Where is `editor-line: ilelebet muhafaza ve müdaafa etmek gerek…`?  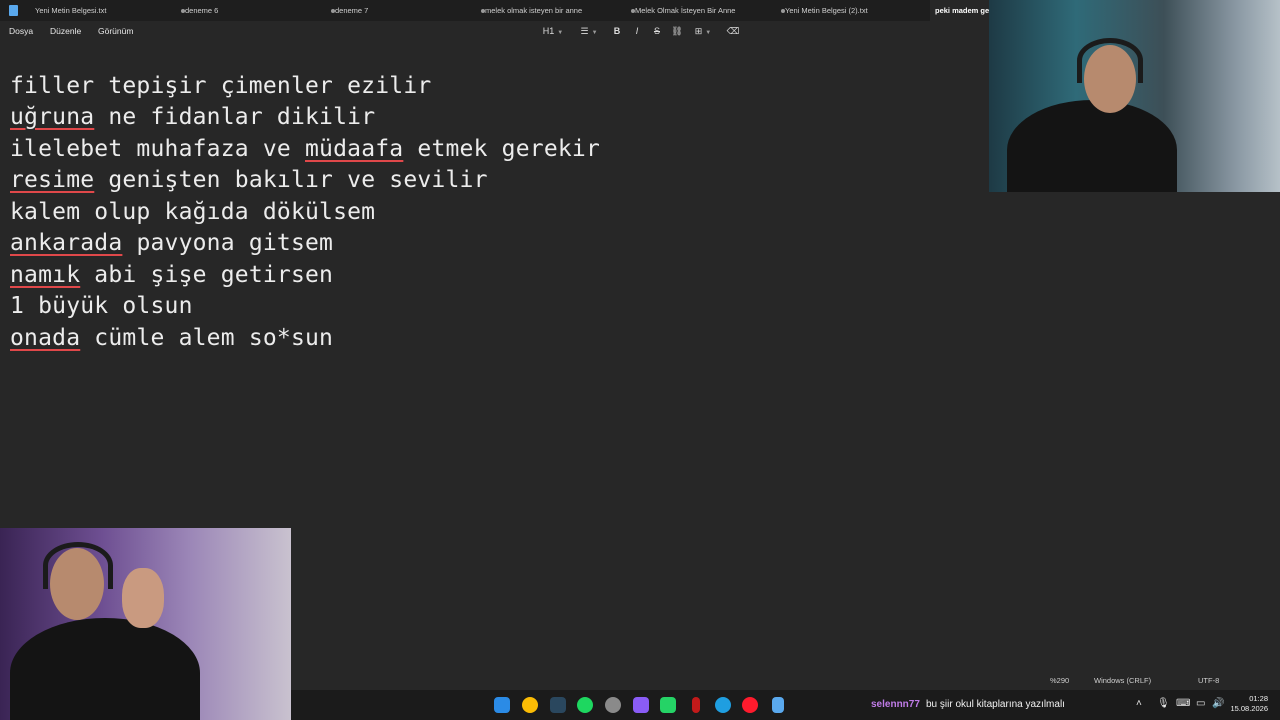 editor-line: ilelebet muhafaza ve müdaafa etmek gerek… is located at coordinates (305, 149).